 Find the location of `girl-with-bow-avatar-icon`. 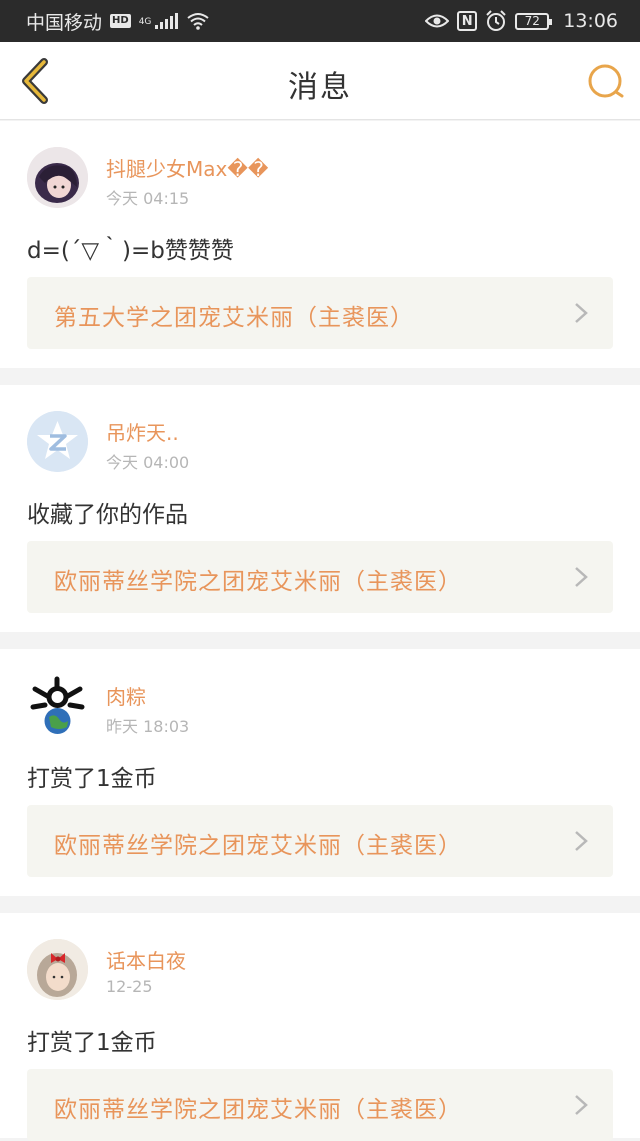

girl-with-bow-avatar-icon is located at coordinates (57, 969).